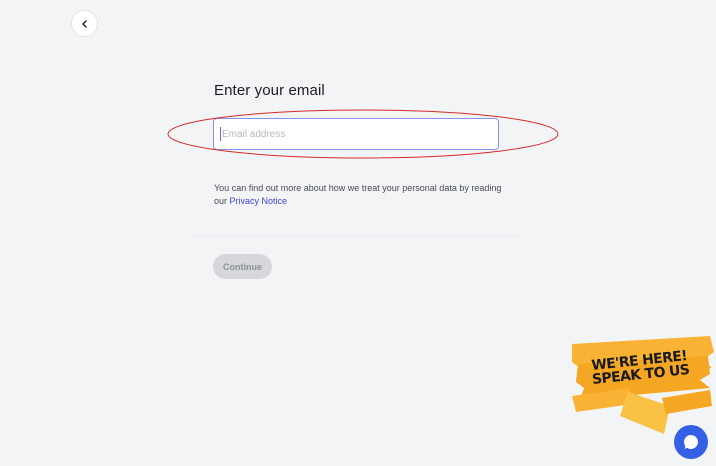  Describe the element at coordinates (220, 134) in the screenshot. I see `text-caret` at that location.